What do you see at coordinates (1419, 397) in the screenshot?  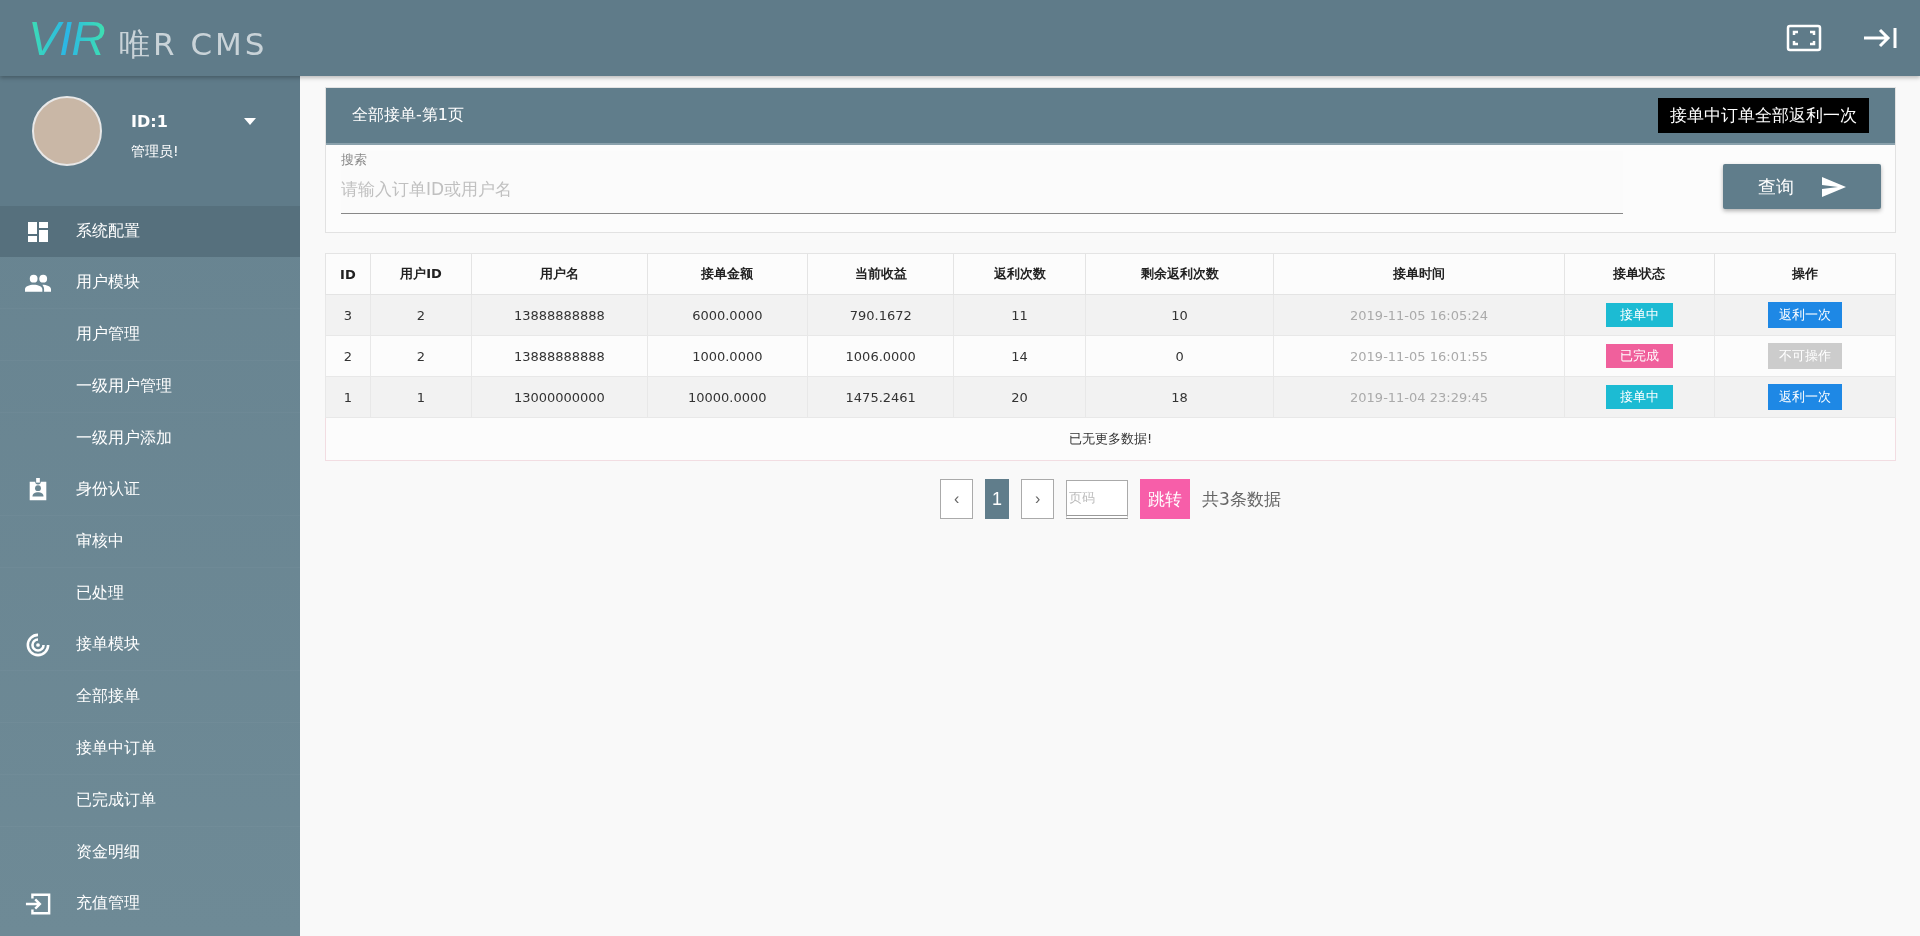 I see `table-cell: 2019-11-04 23:29:45` at bounding box center [1419, 397].